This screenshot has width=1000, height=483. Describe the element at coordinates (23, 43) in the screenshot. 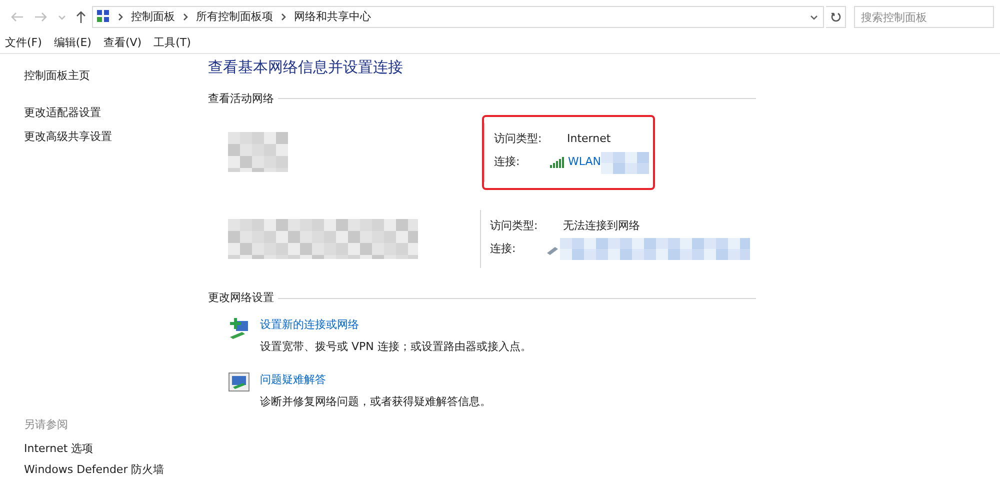

I see `menu-item: 文件(F)` at that location.